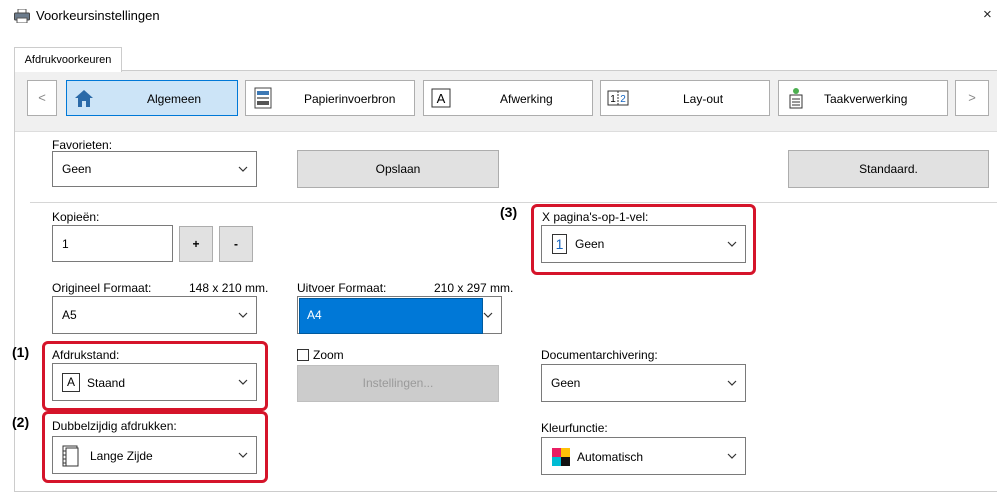 The width and height of the screenshot is (997, 492). I want to click on nup-value: Geen, so click(590, 244).